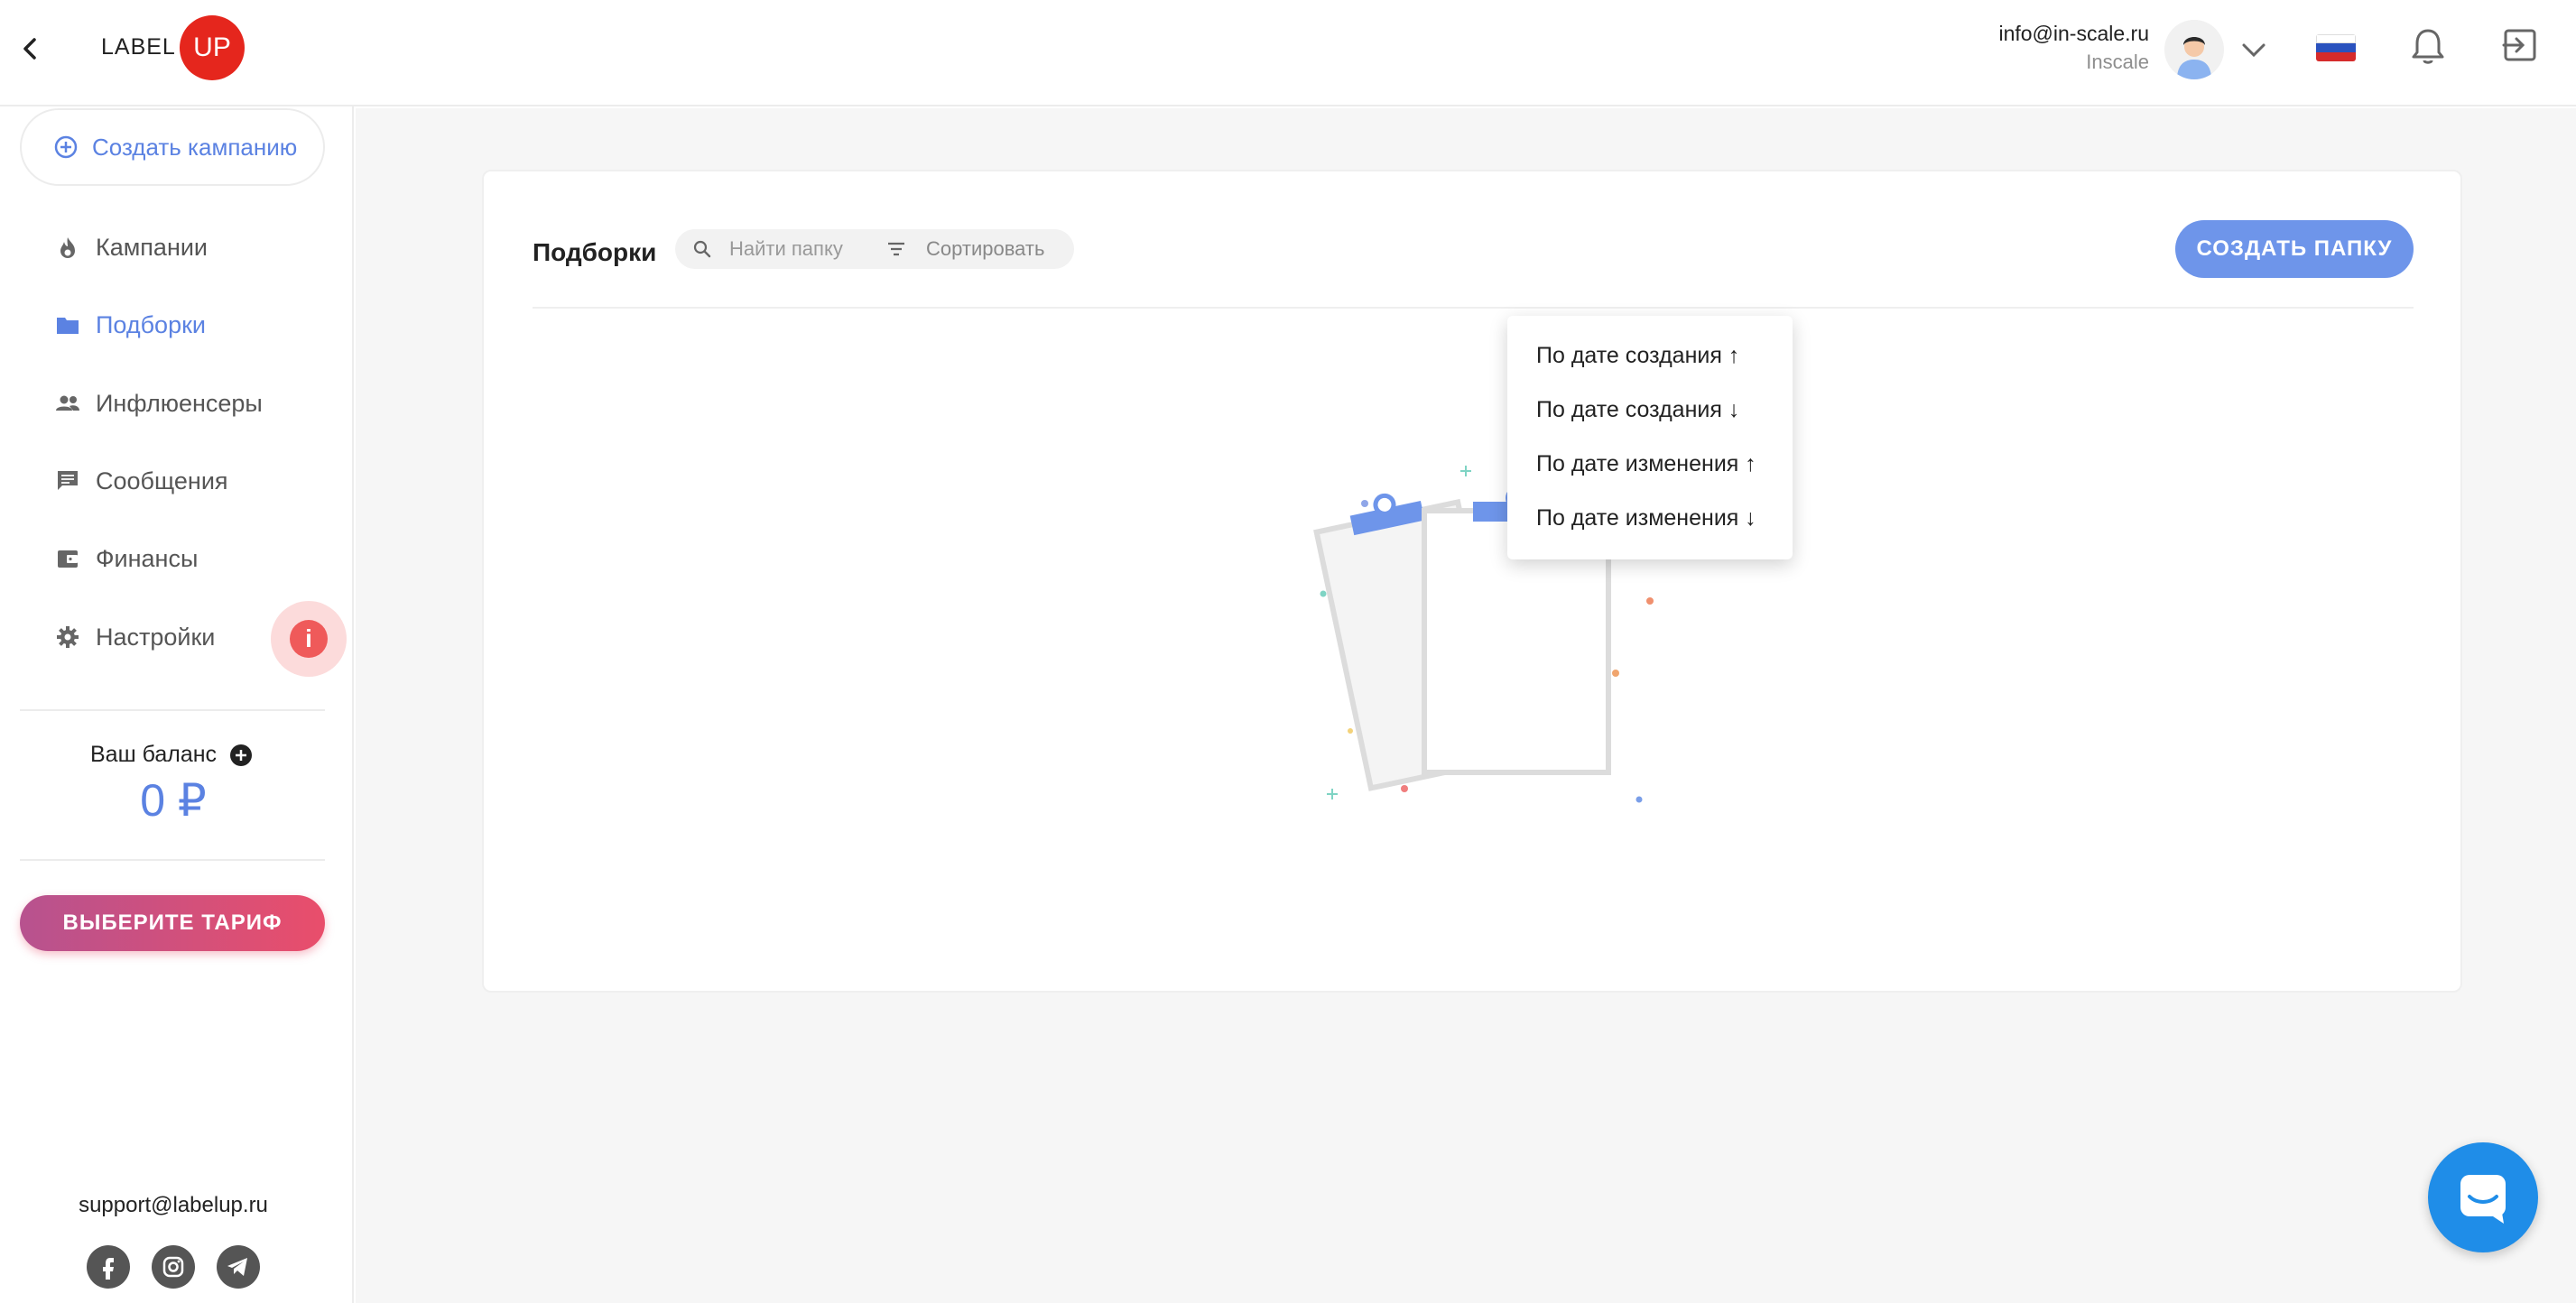 The image size is (2576, 1303). I want to click on search-placeholder: Найти папку, so click(786, 249).